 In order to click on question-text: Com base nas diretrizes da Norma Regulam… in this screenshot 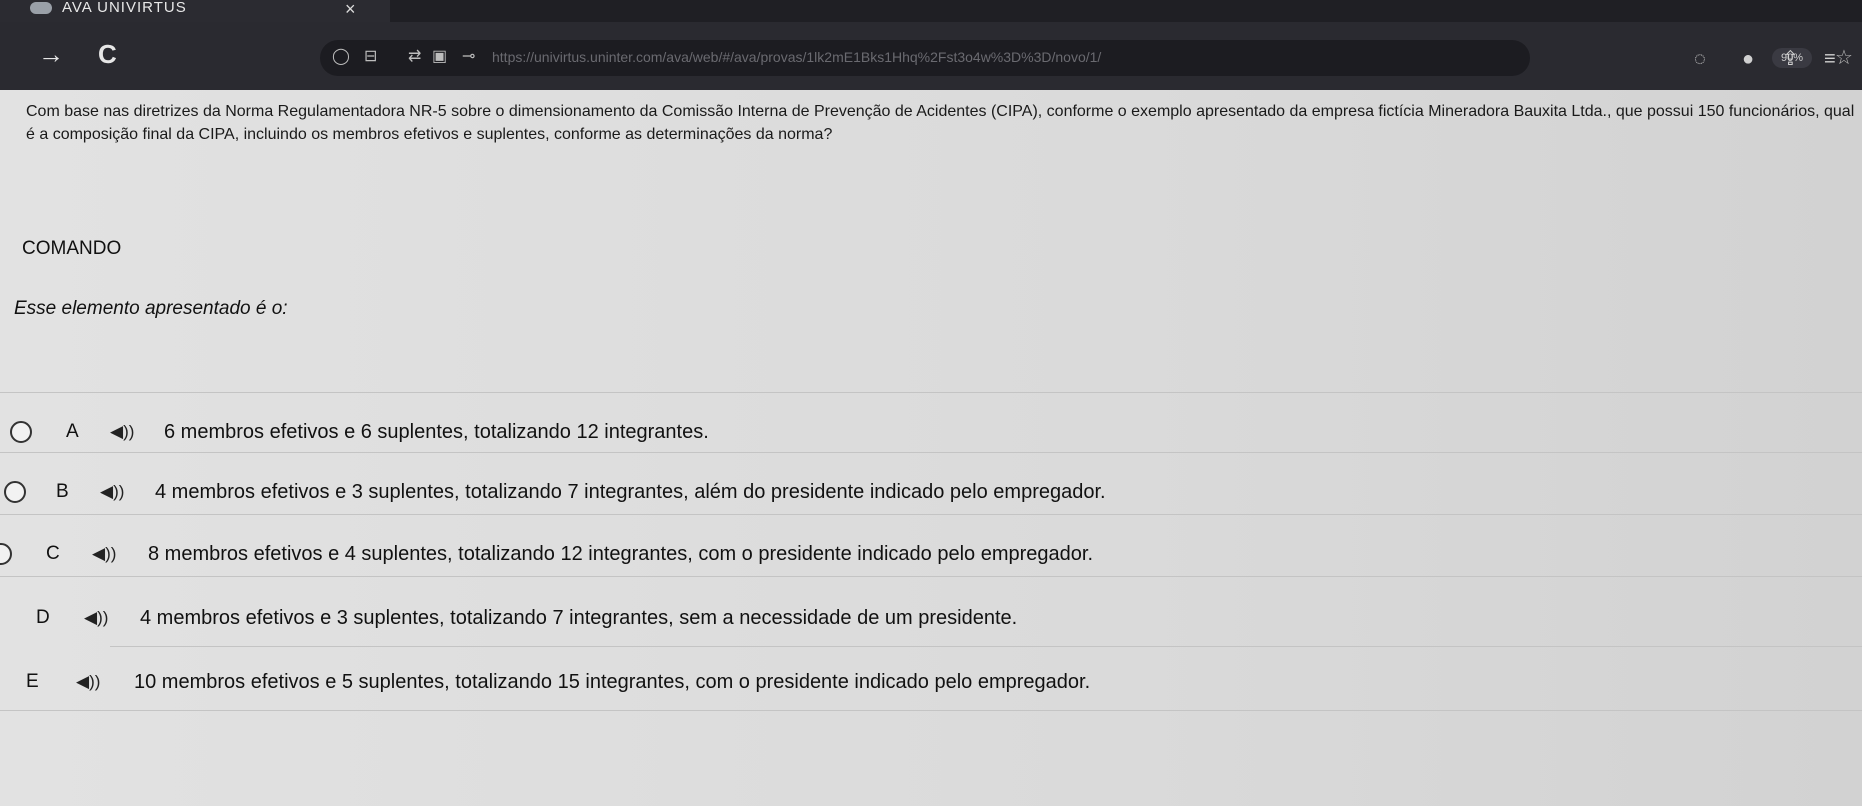, I will do `click(940, 123)`.